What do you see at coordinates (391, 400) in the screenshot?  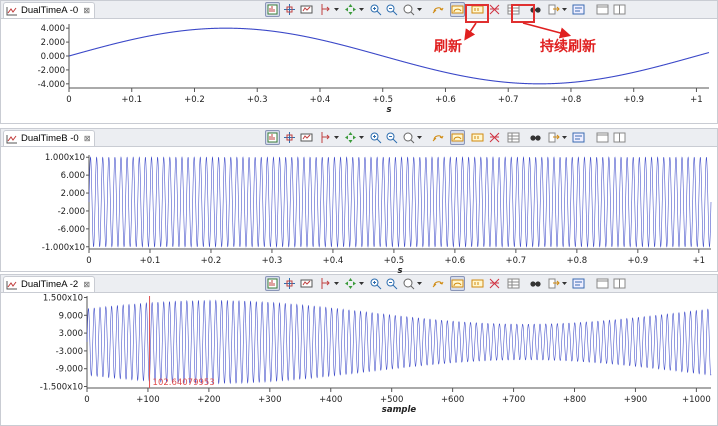 I see `x-tick-label: +500` at bounding box center [391, 400].